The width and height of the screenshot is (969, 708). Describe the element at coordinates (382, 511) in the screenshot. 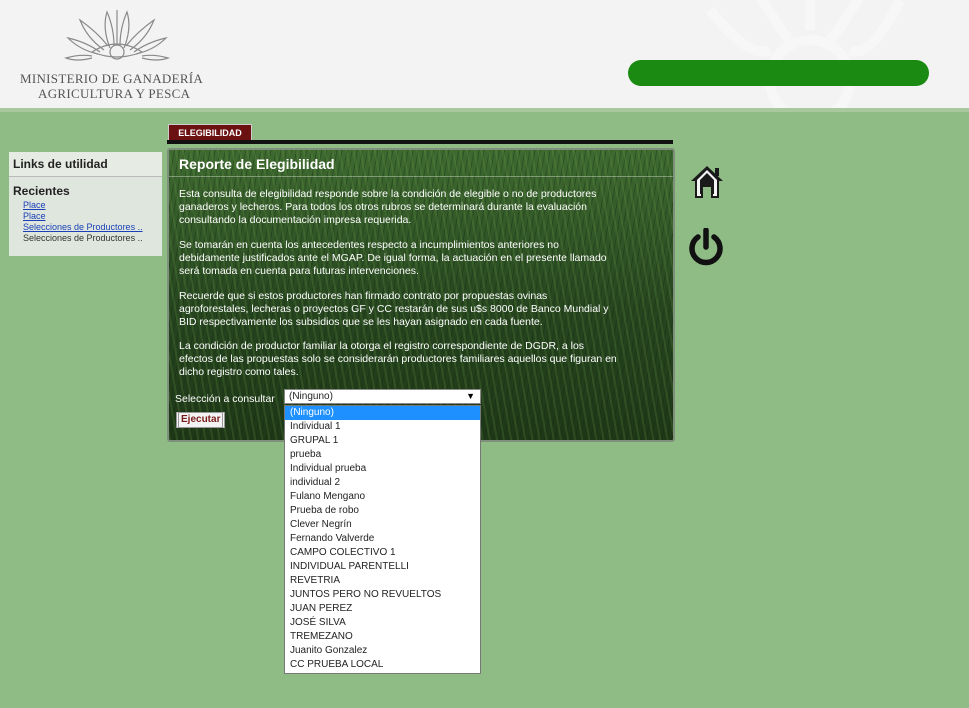

I see `dropdown-option: Prueba de robo` at that location.